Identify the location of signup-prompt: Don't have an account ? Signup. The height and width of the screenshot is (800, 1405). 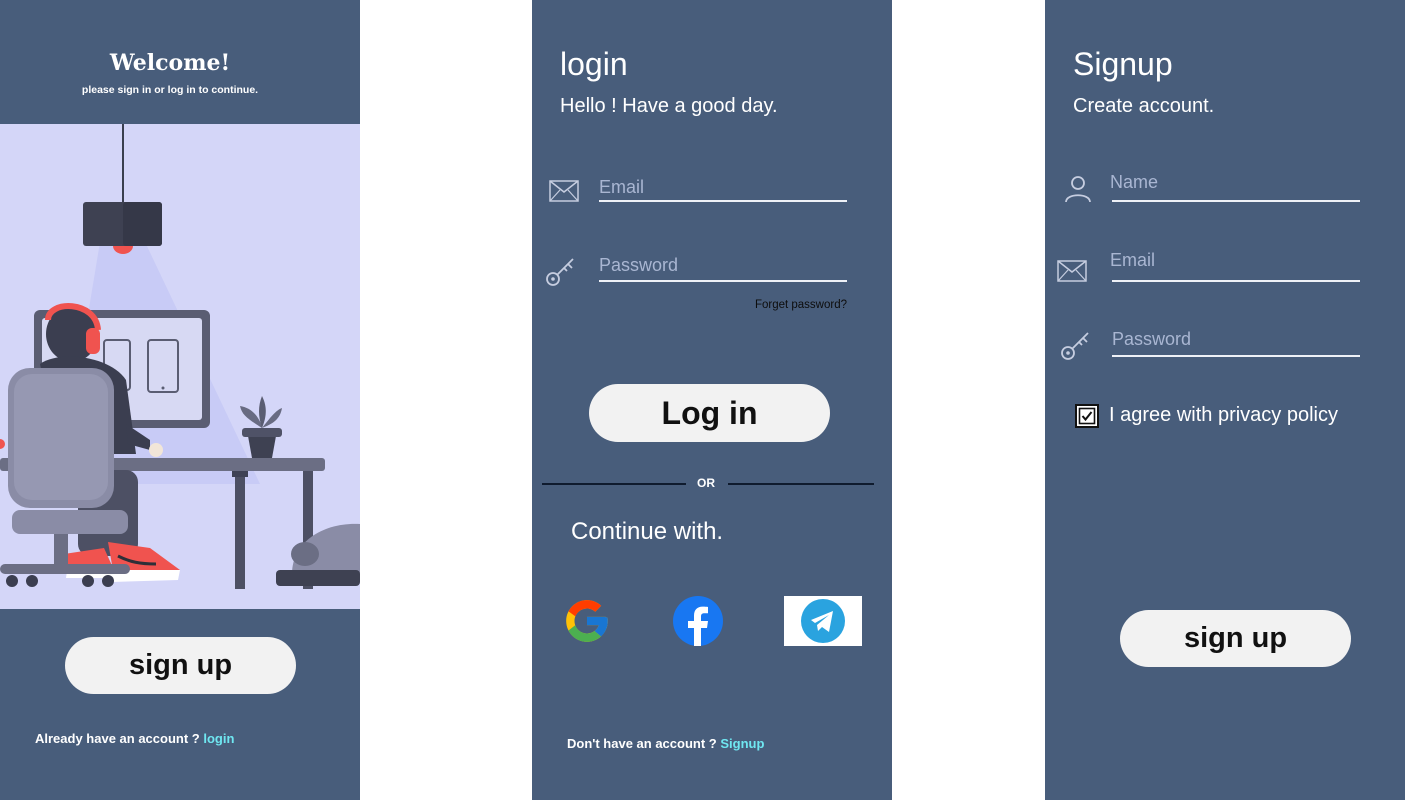
(665, 743).